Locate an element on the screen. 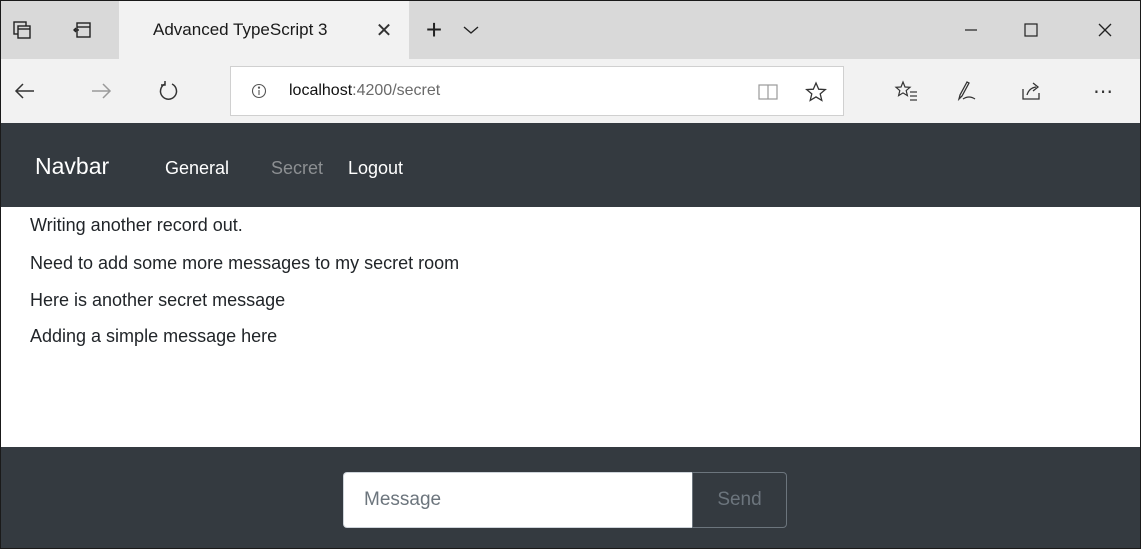 The width and height of the screenshot is (1141, 549). message-item: Adding a simple message here is located at coordinates (154, 336).